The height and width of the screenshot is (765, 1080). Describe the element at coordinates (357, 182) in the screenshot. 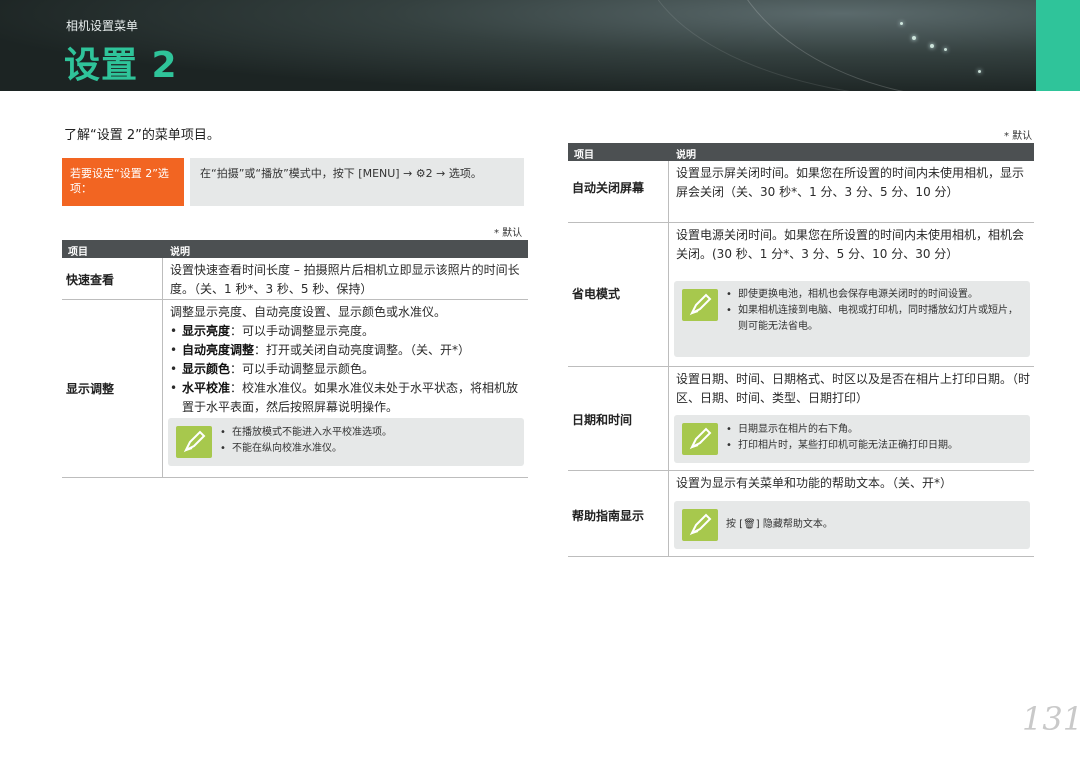

I see `callout-instructions: 在“拍摄”或“播放”模式中，按下 [MENU] → ⚙2 → 选项。` at that location.